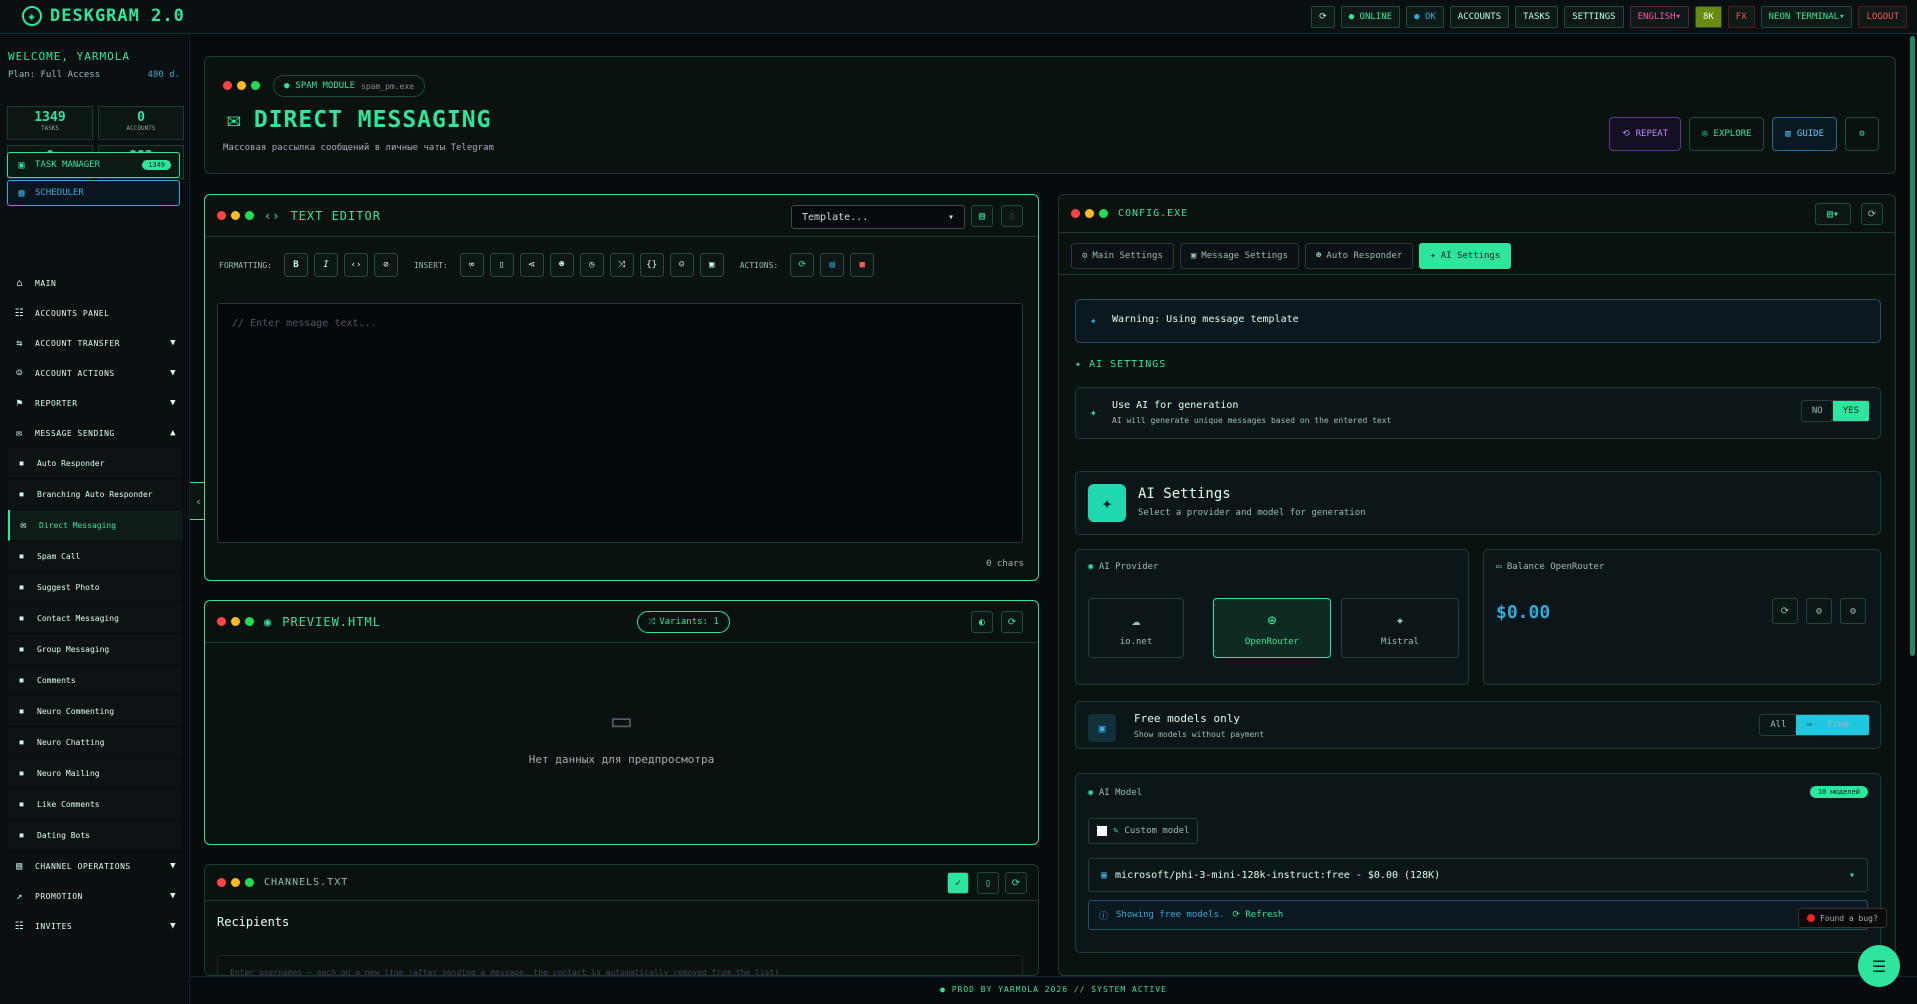  Describe the element at coordinates (95, 866) in the screenshot. I see `sidebar-item: ▤ CHANNEL OPERATIONS ▼` at that location.